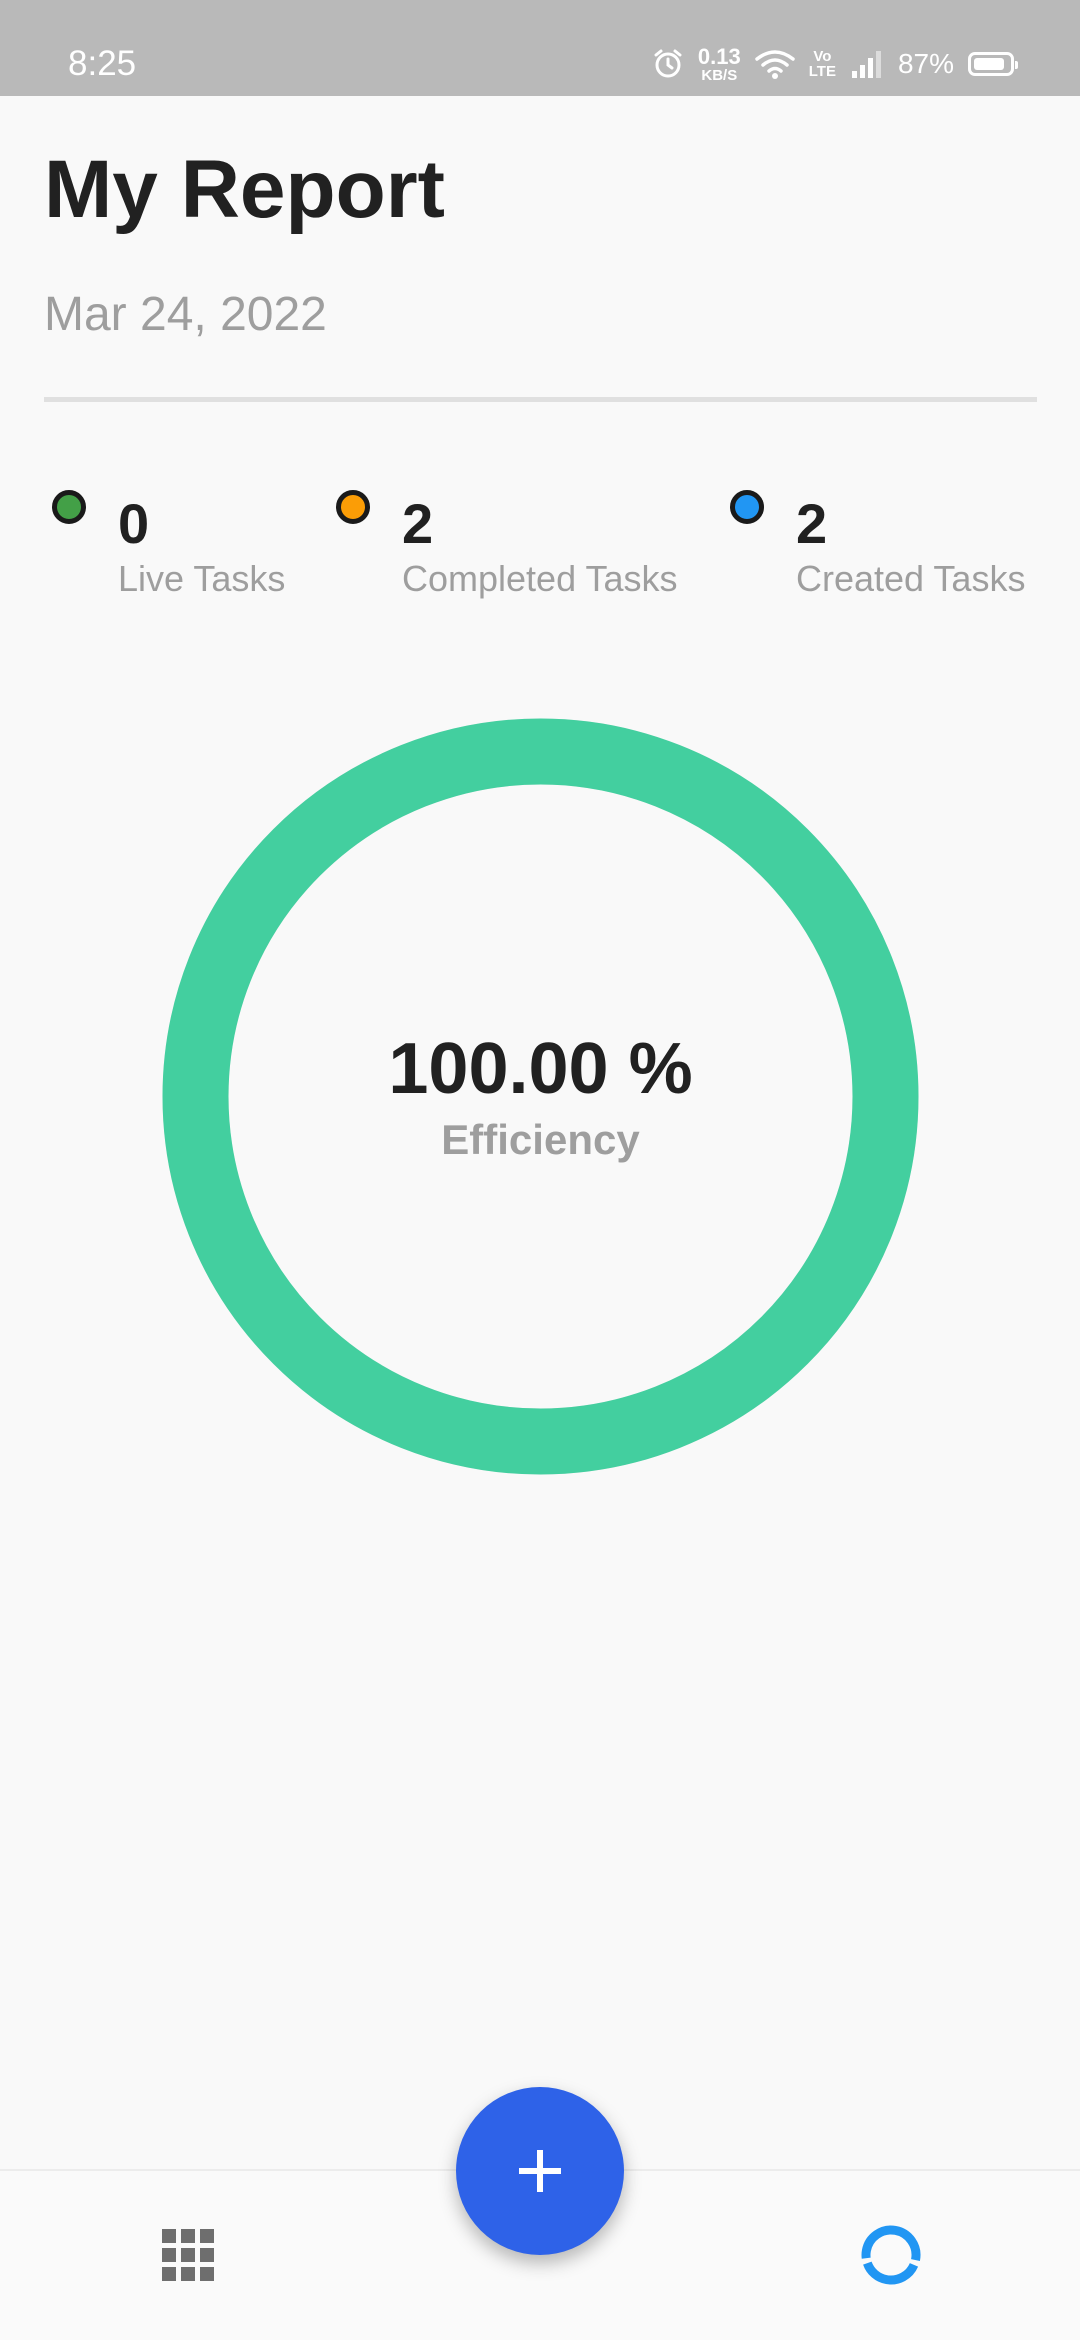 The width and height of the screenshot is (1080, 2340). I want to click on report-ring-icon, so click(891, 2255).